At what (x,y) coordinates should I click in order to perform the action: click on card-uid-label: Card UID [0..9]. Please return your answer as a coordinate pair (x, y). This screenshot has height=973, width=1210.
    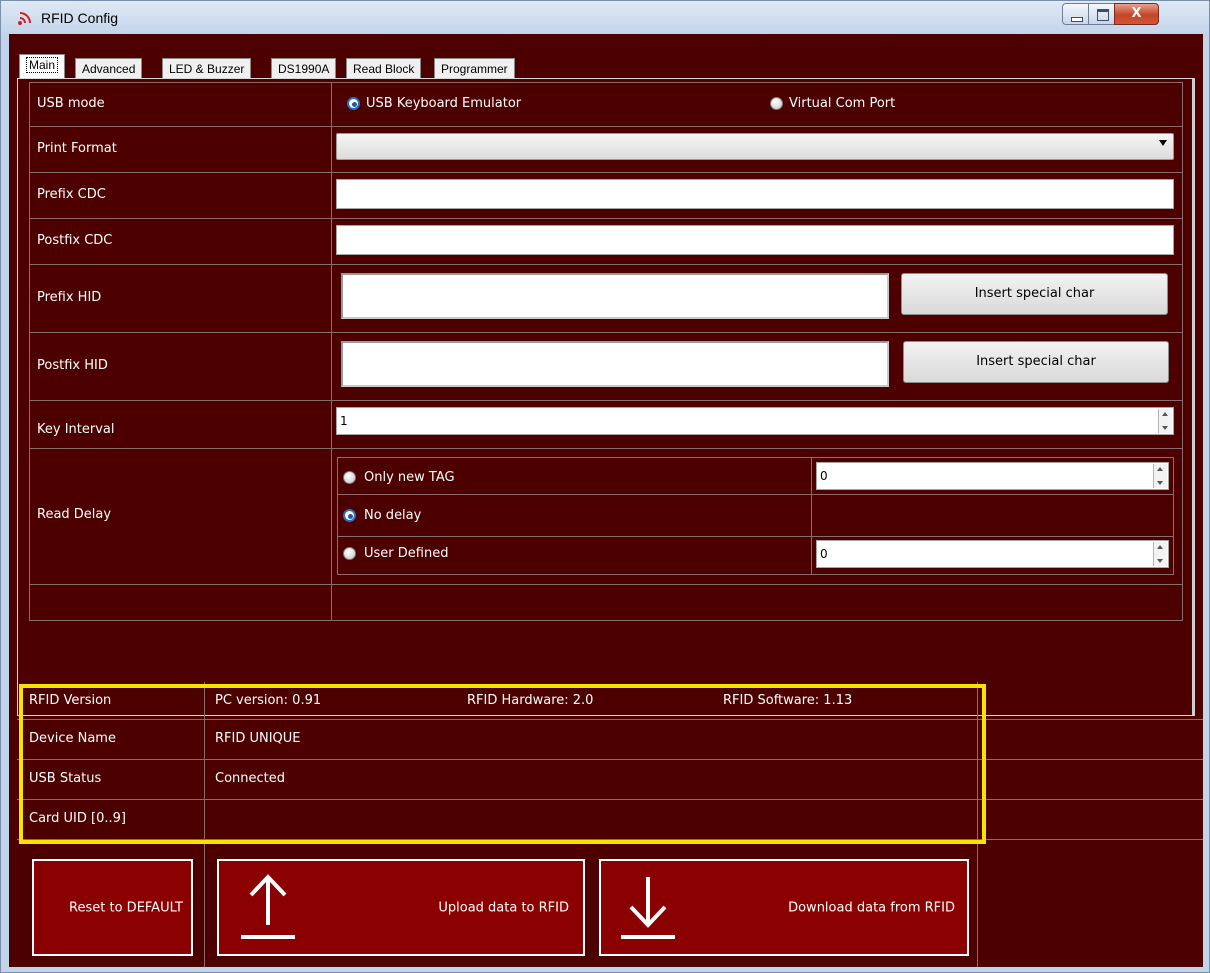
    Looking at the image, I should click on (77, 818).